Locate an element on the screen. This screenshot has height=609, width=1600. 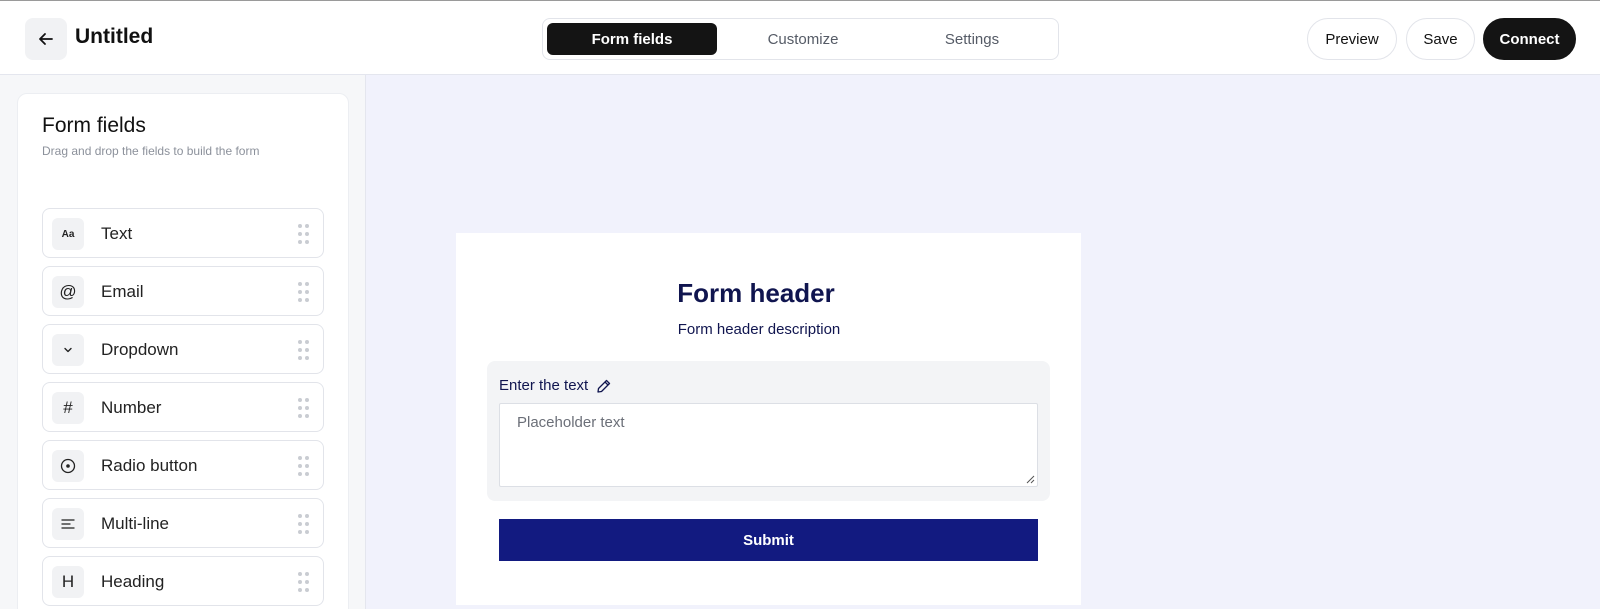
form-field-block: Enter the text Placeholder text is located at coordinates (768, 431).